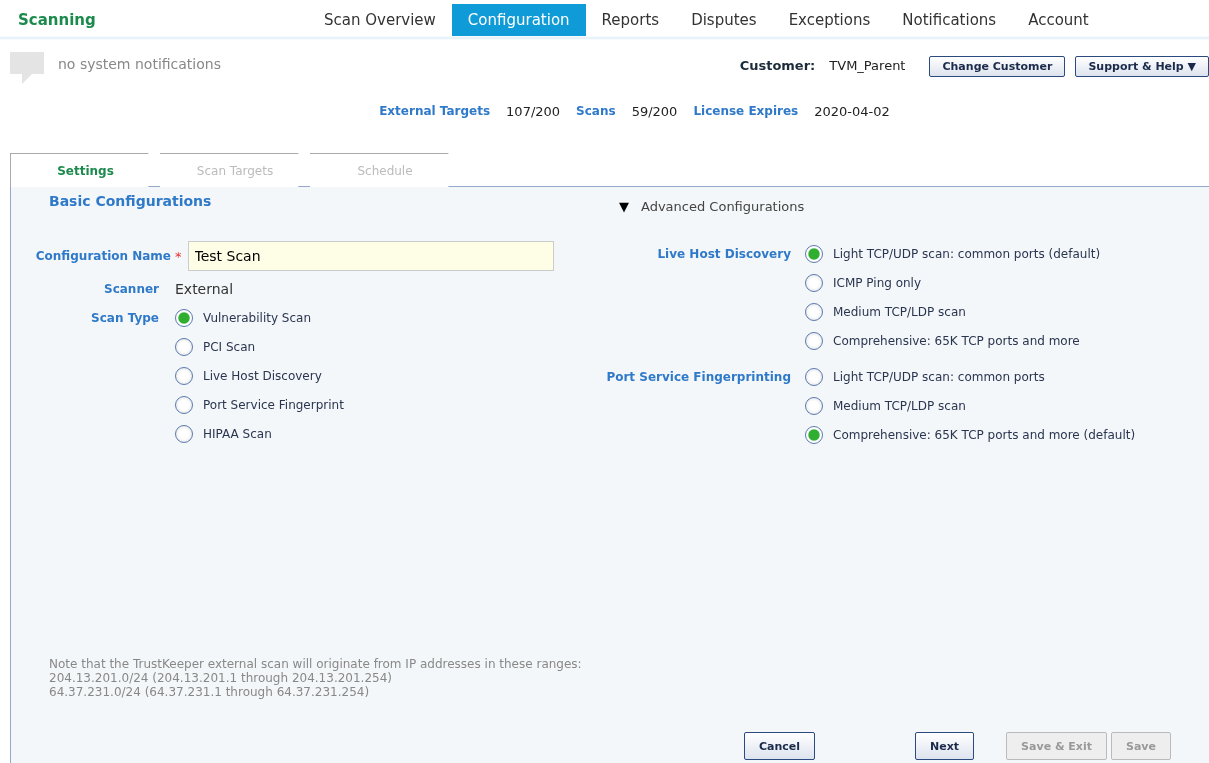  Describe the element at coordinates (654, 112) in the screenshot. I see `stat-value: 59/200` at that location.